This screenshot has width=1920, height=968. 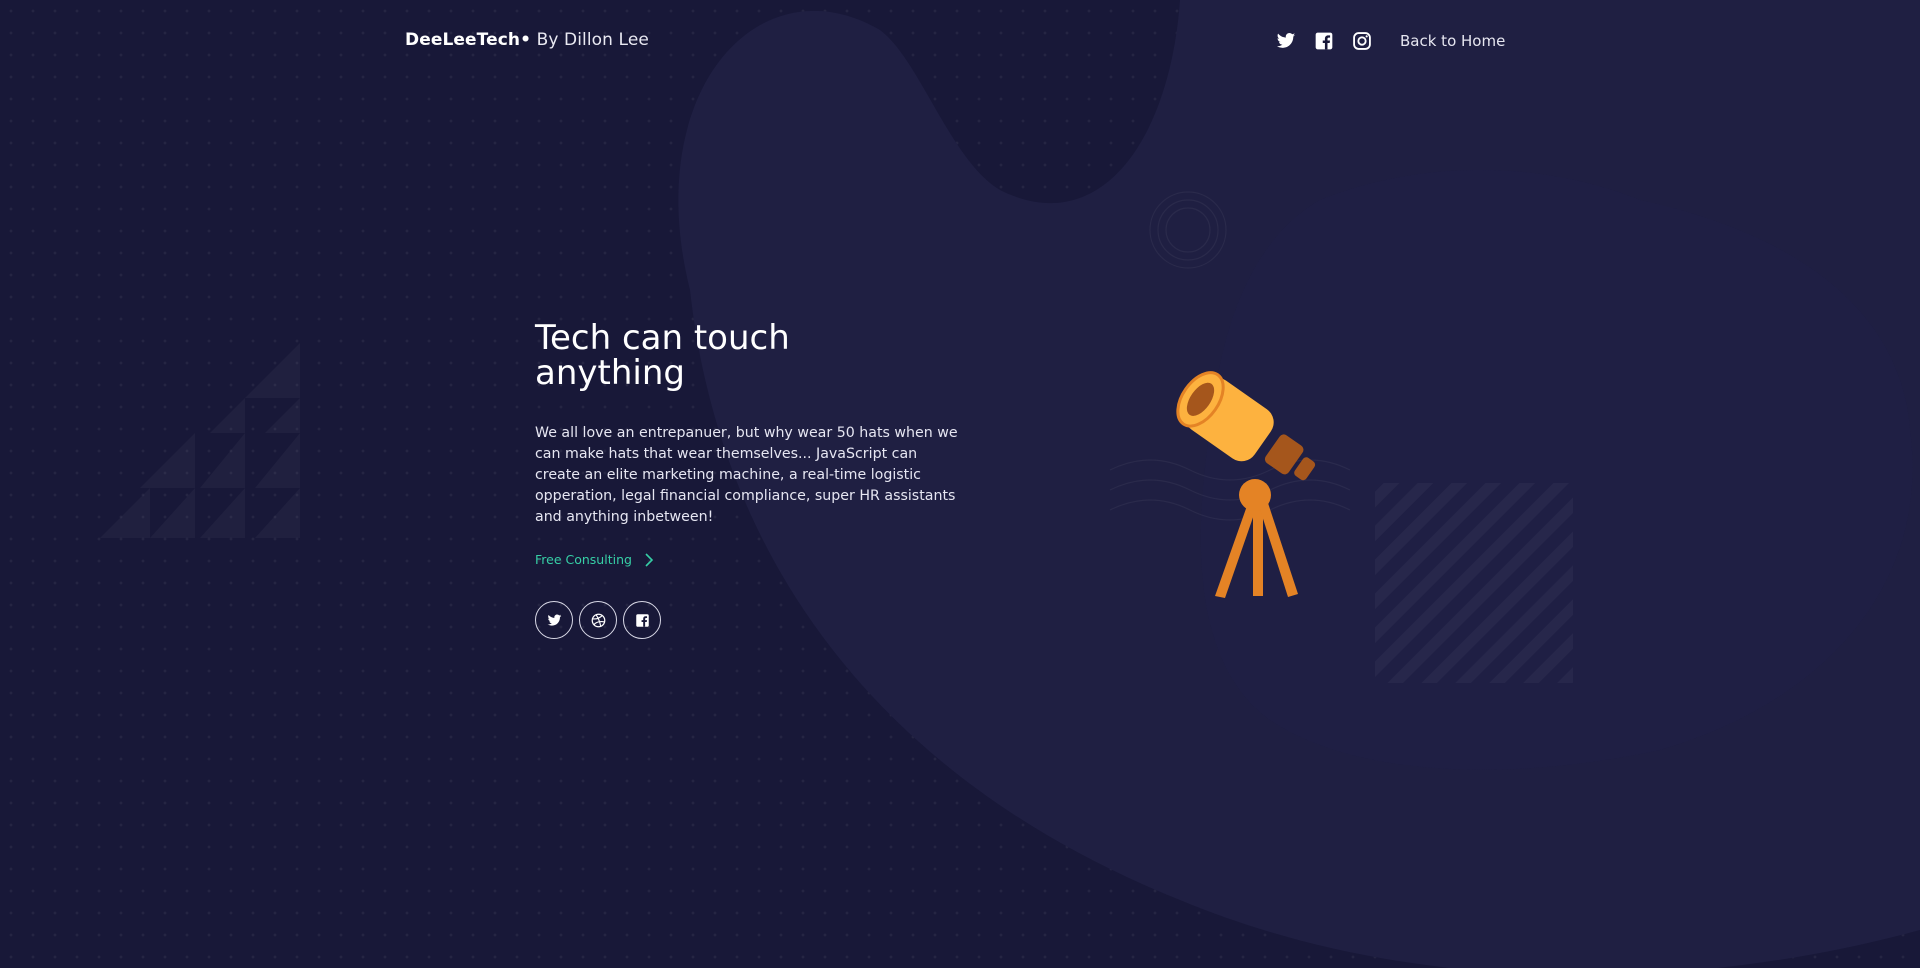 I want to click on brand-name: DeeLeeTech•, so click(x=468, y=40).